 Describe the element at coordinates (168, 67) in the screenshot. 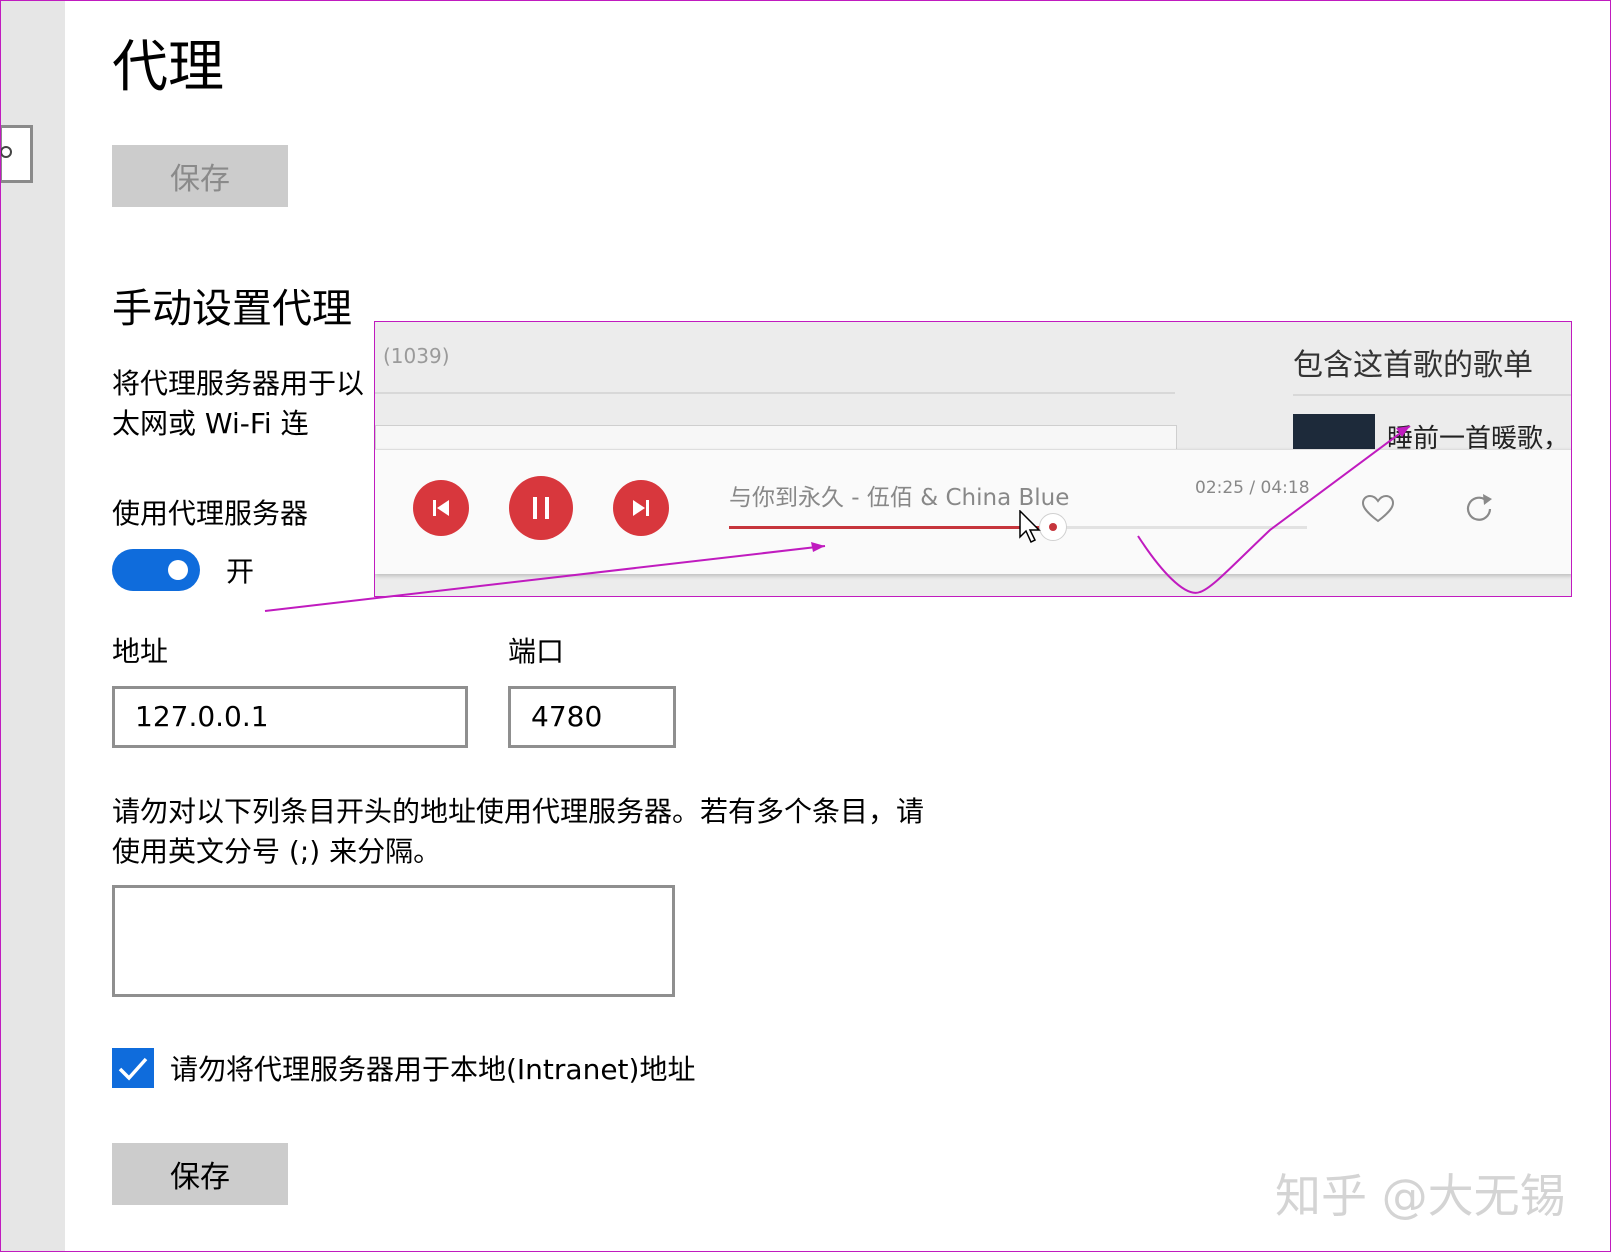

I see `page-title: 代理` at that location.